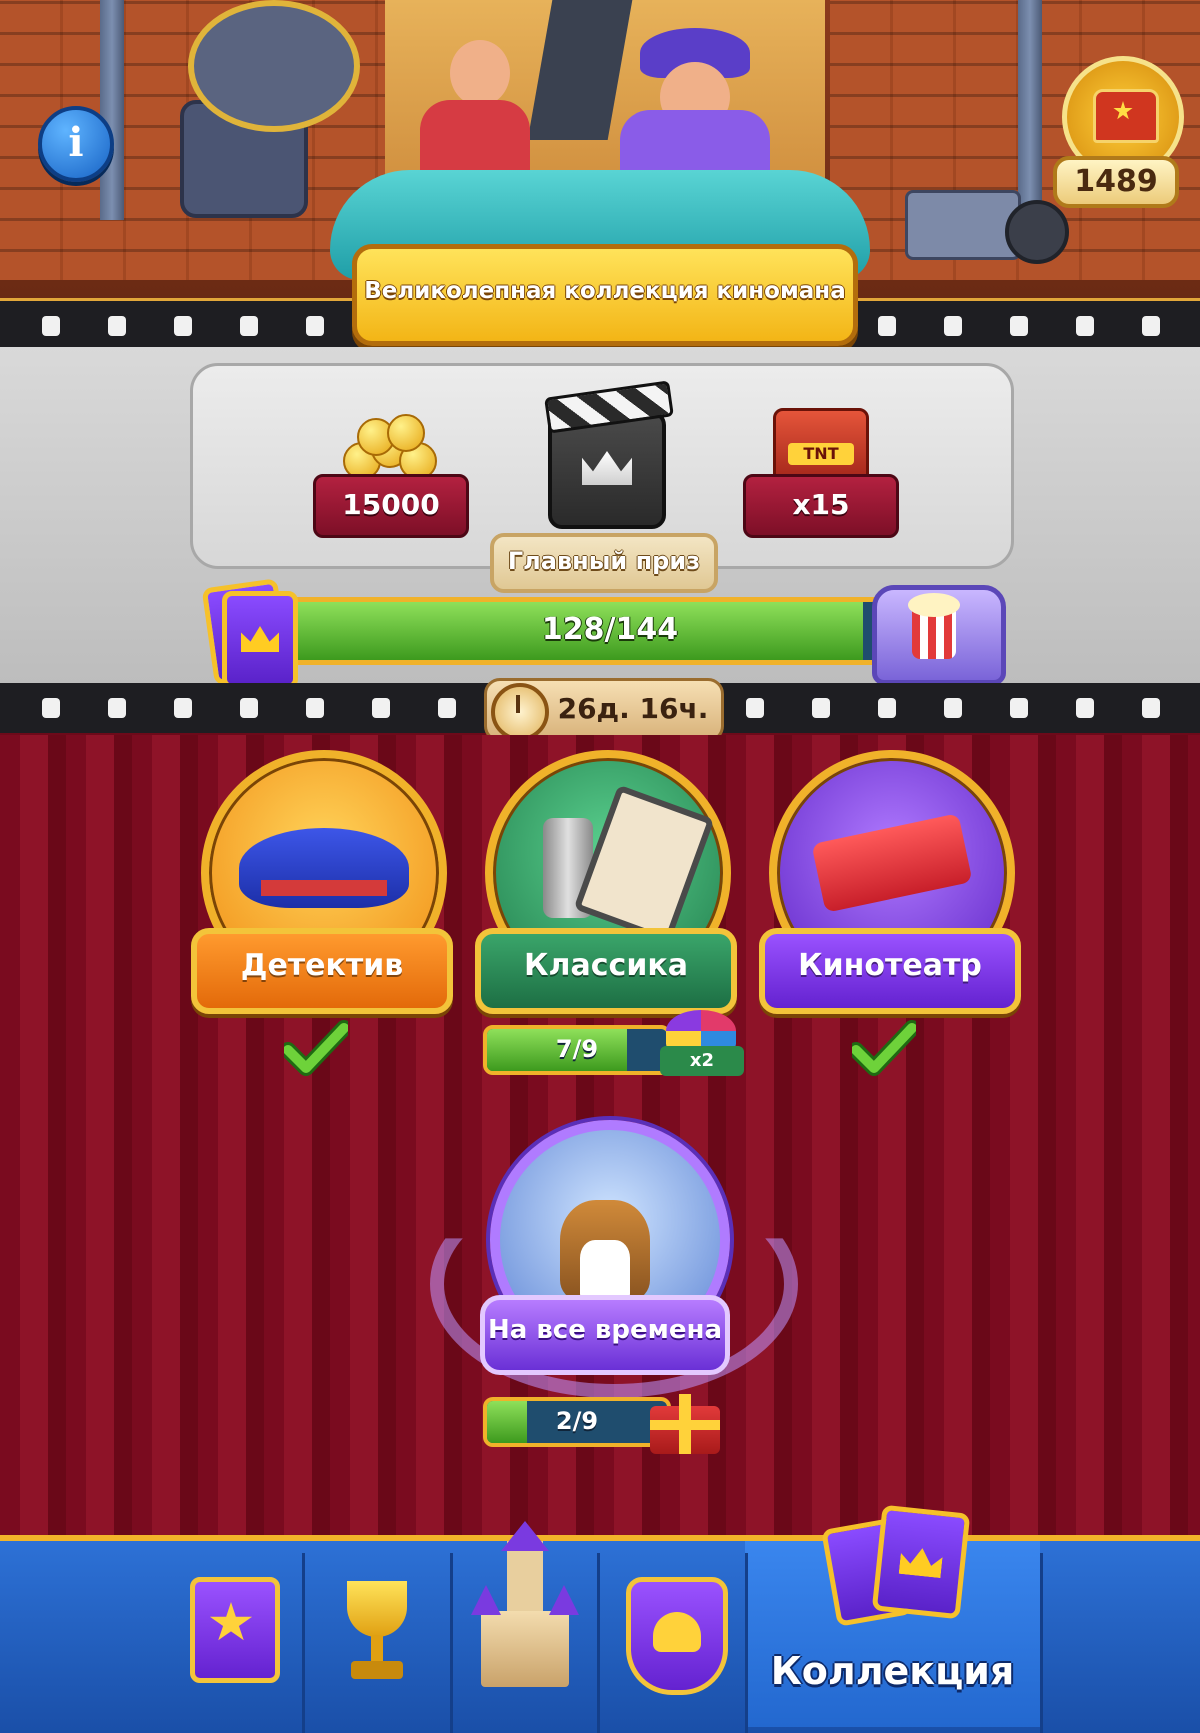 This screenshot has width=1200, height=1733. I want to click on nav-tab-collection-label: Коллекция, so click(892, 1671).